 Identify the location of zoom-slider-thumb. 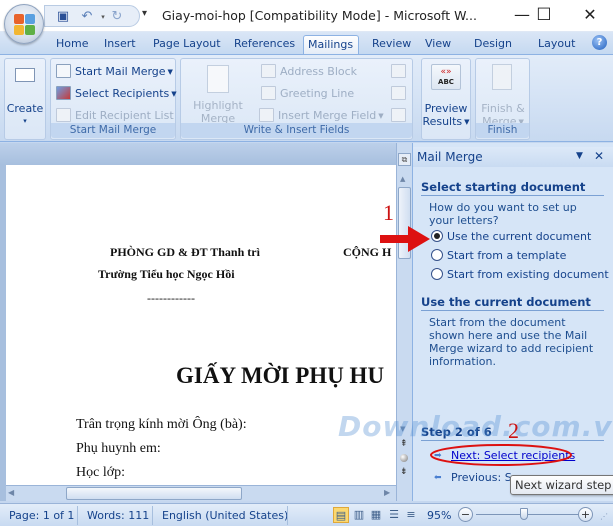
(524, 514).